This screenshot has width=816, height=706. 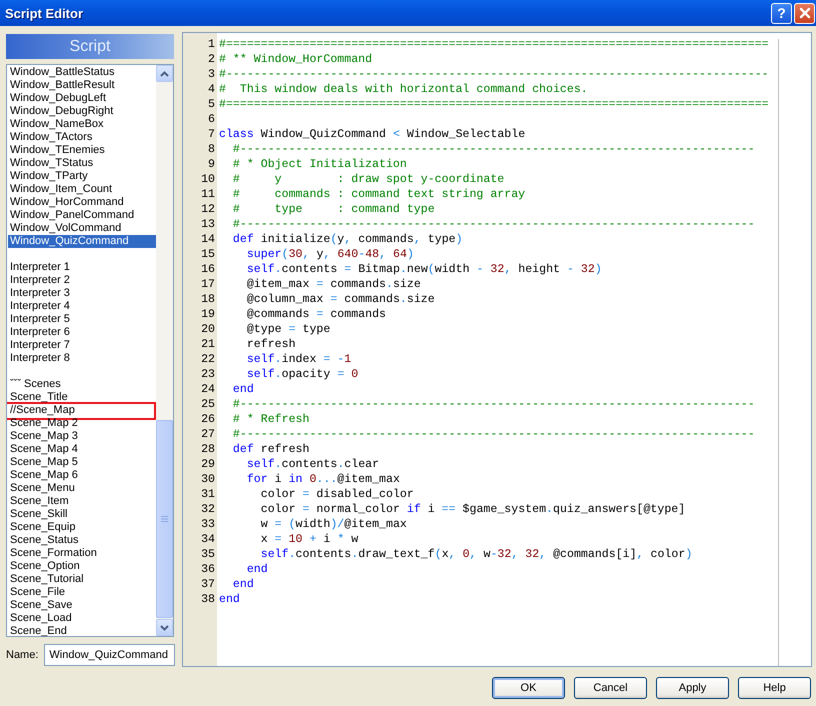 I want to click on scrollbar, so click(x=164, y=350).